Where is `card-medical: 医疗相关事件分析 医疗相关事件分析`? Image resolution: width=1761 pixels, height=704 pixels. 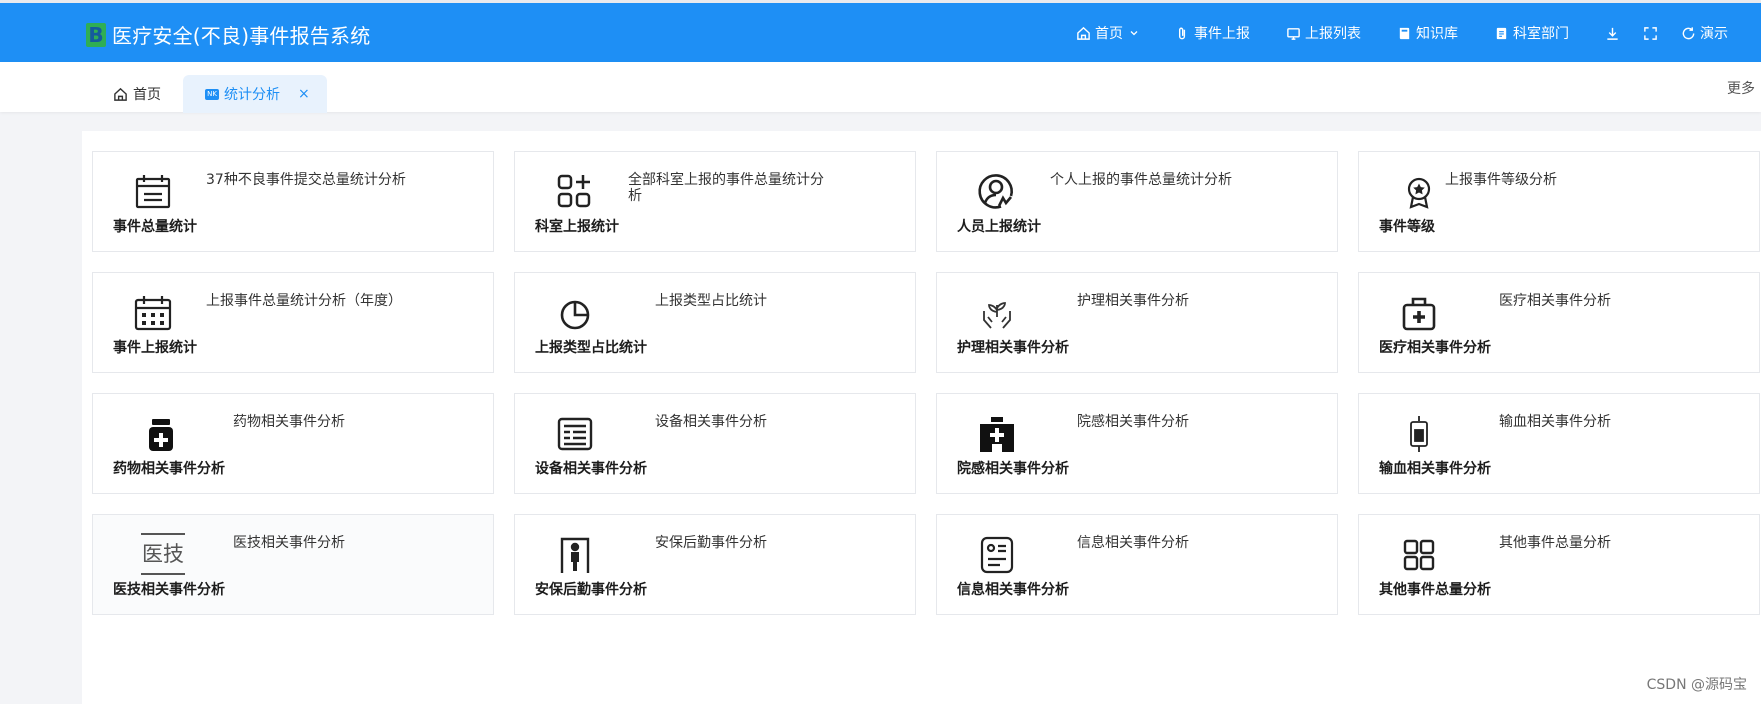
card-medical: 医疗相关事件分析 医疗相关事件分析 is located at coordinates (1559, 322).